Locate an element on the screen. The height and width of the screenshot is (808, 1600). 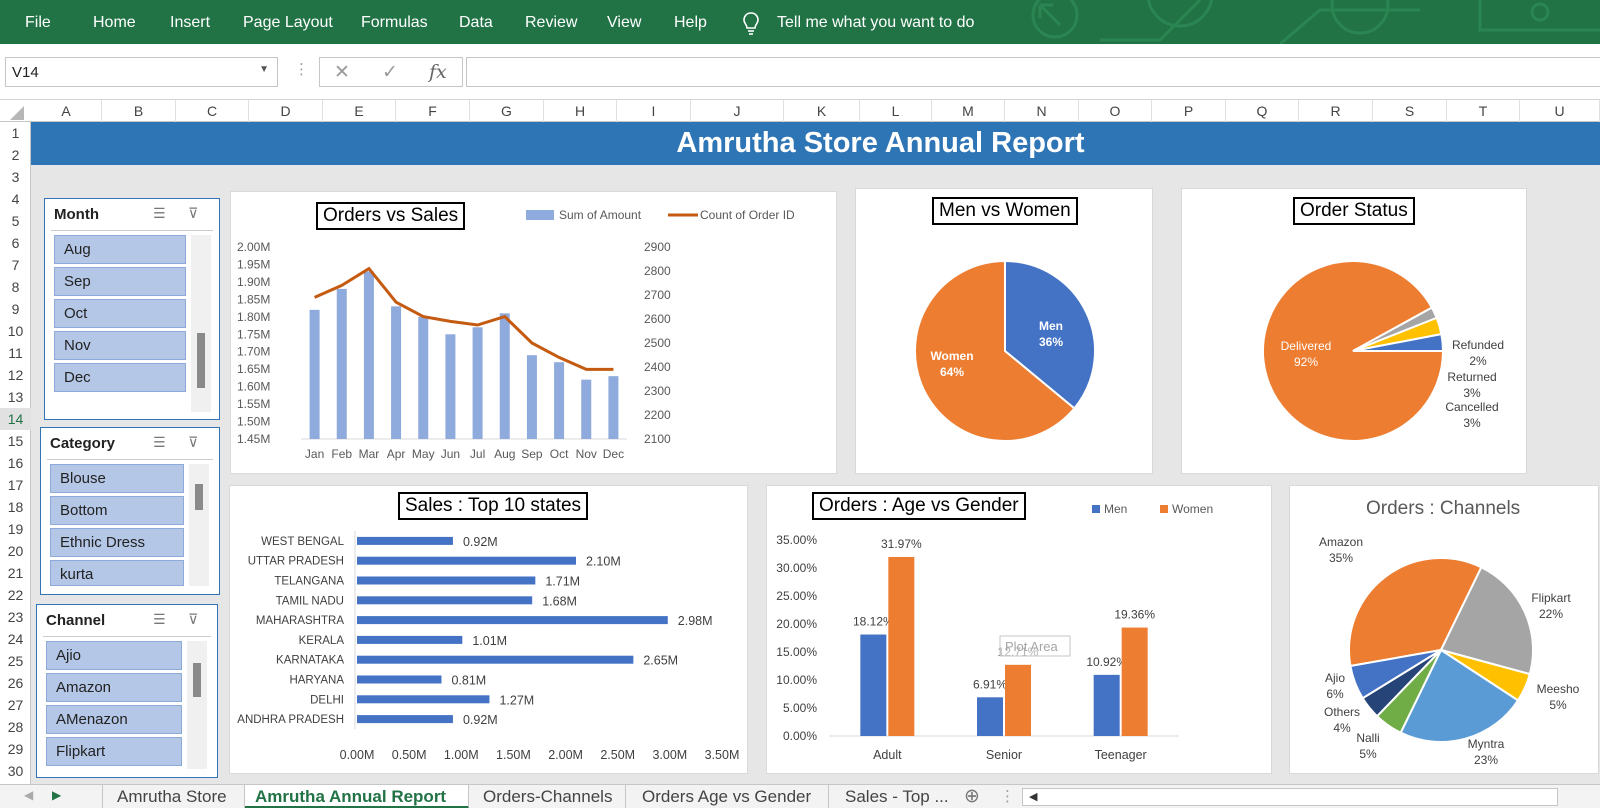
row-header-1: 1 is located at coordinates (15, 133).